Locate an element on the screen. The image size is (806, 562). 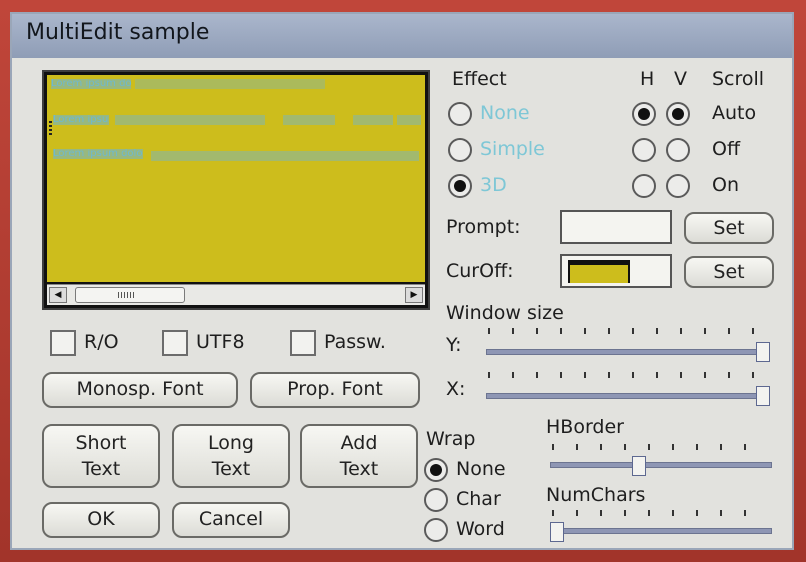
short-text-line2: Text is located at coordinates (101, 469).